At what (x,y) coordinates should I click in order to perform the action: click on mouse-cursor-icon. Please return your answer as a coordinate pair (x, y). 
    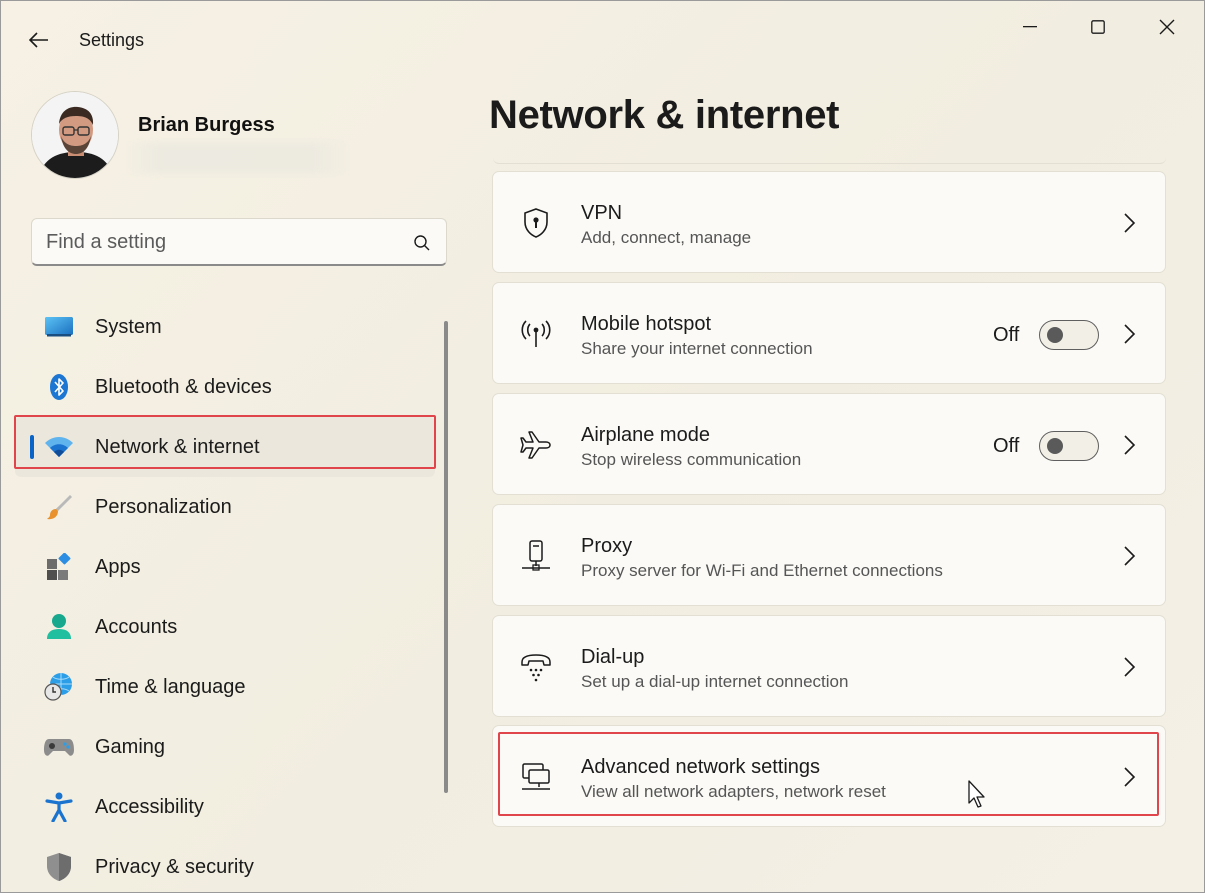
    Looking at the image, I should click on (976, 794).